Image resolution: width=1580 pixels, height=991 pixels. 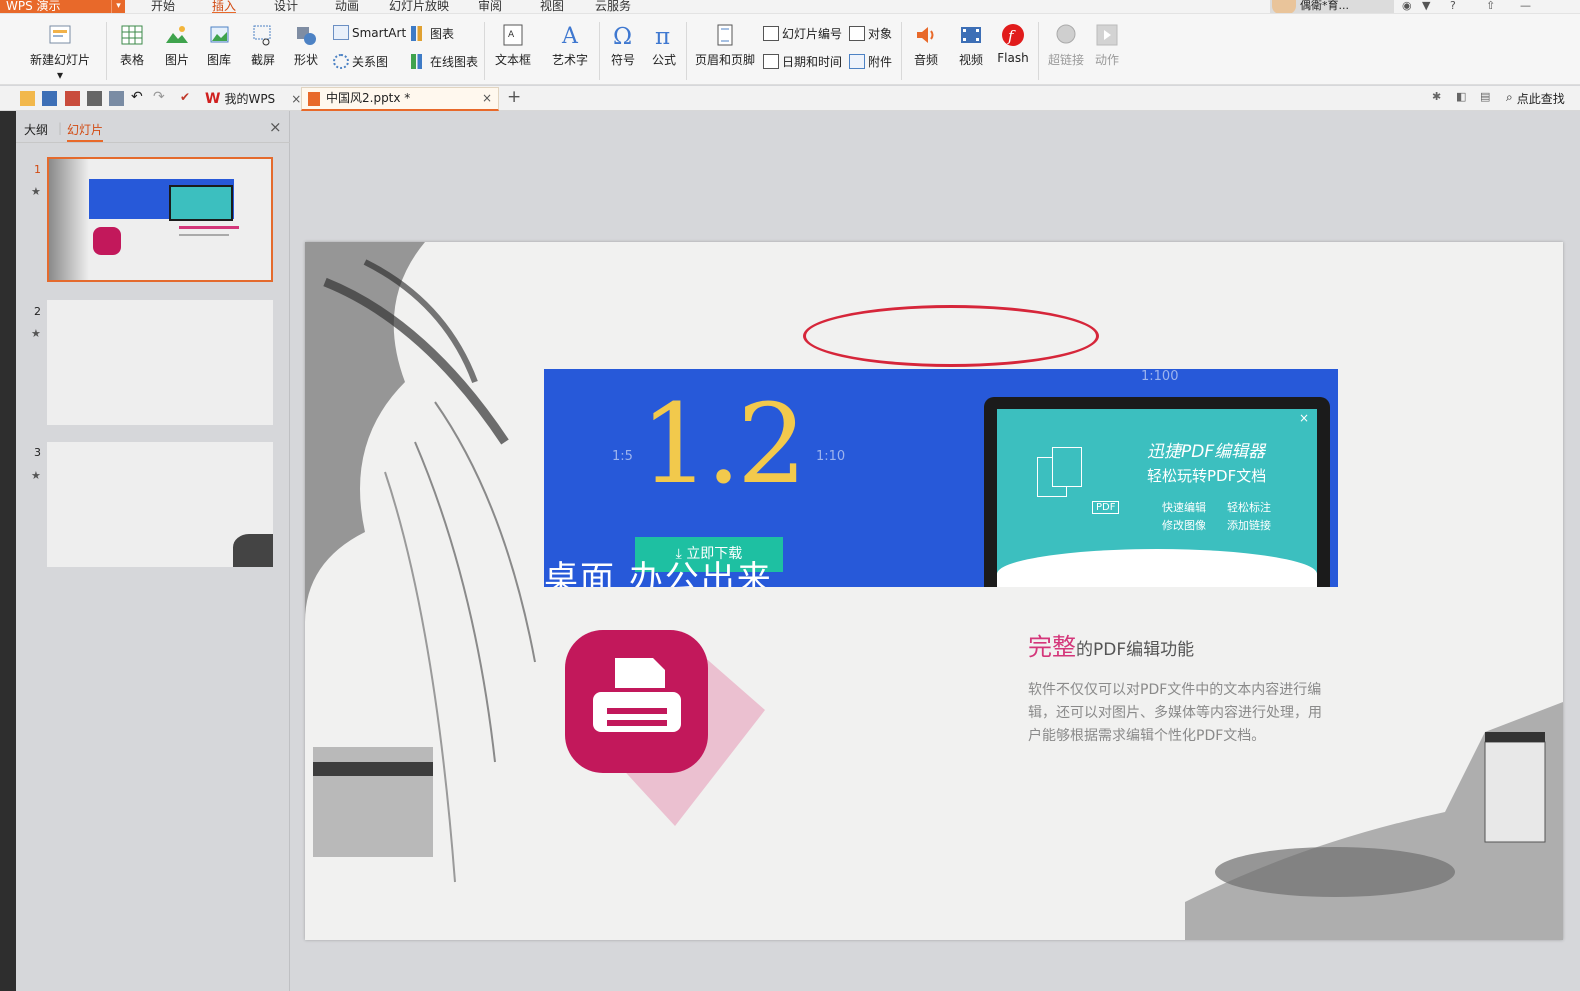 I want to click on attachment-icon, so click(x=857, y=61).